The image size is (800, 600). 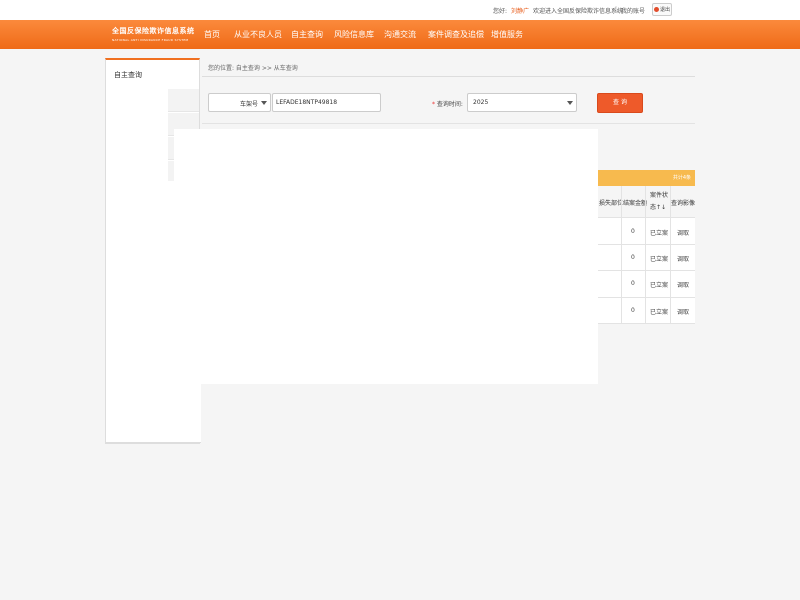 I want to click on my-account-link: 我的账号, so click(x=633, y=10).